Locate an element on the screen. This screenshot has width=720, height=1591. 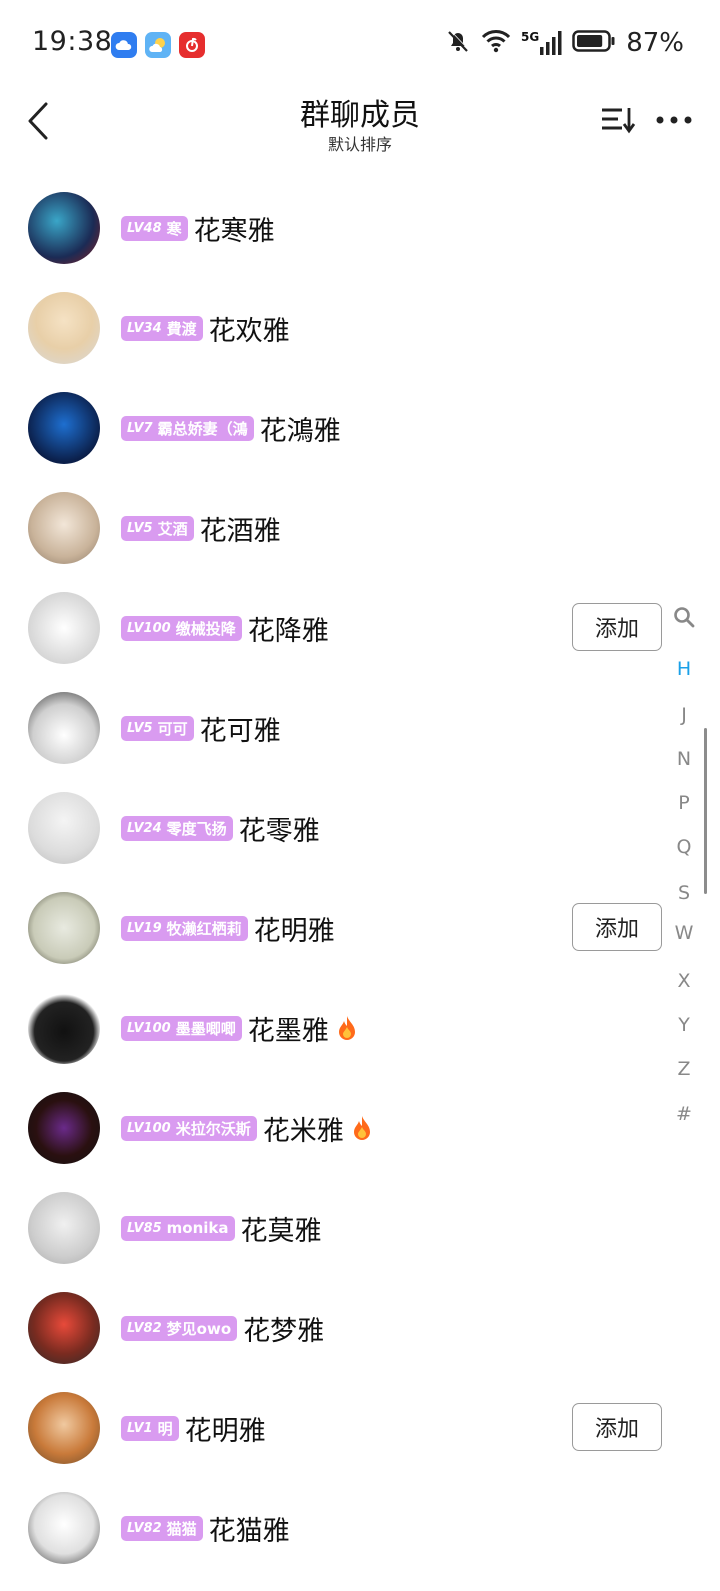
scrollbar-thumb is located at coordinates (705, 811).